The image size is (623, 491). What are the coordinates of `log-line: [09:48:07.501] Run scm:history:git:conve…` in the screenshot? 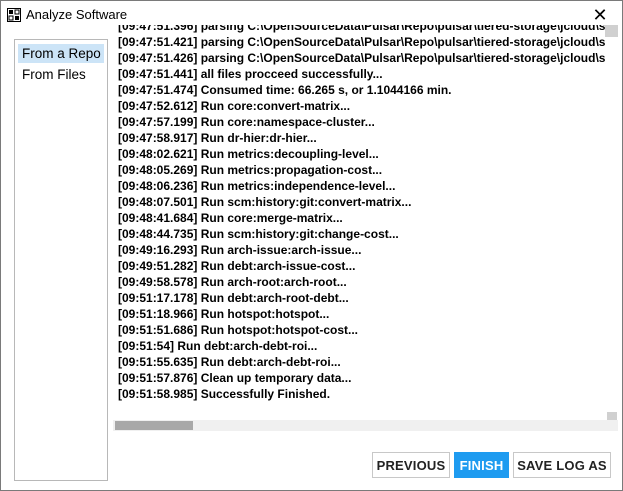 It's located at (265, 202).